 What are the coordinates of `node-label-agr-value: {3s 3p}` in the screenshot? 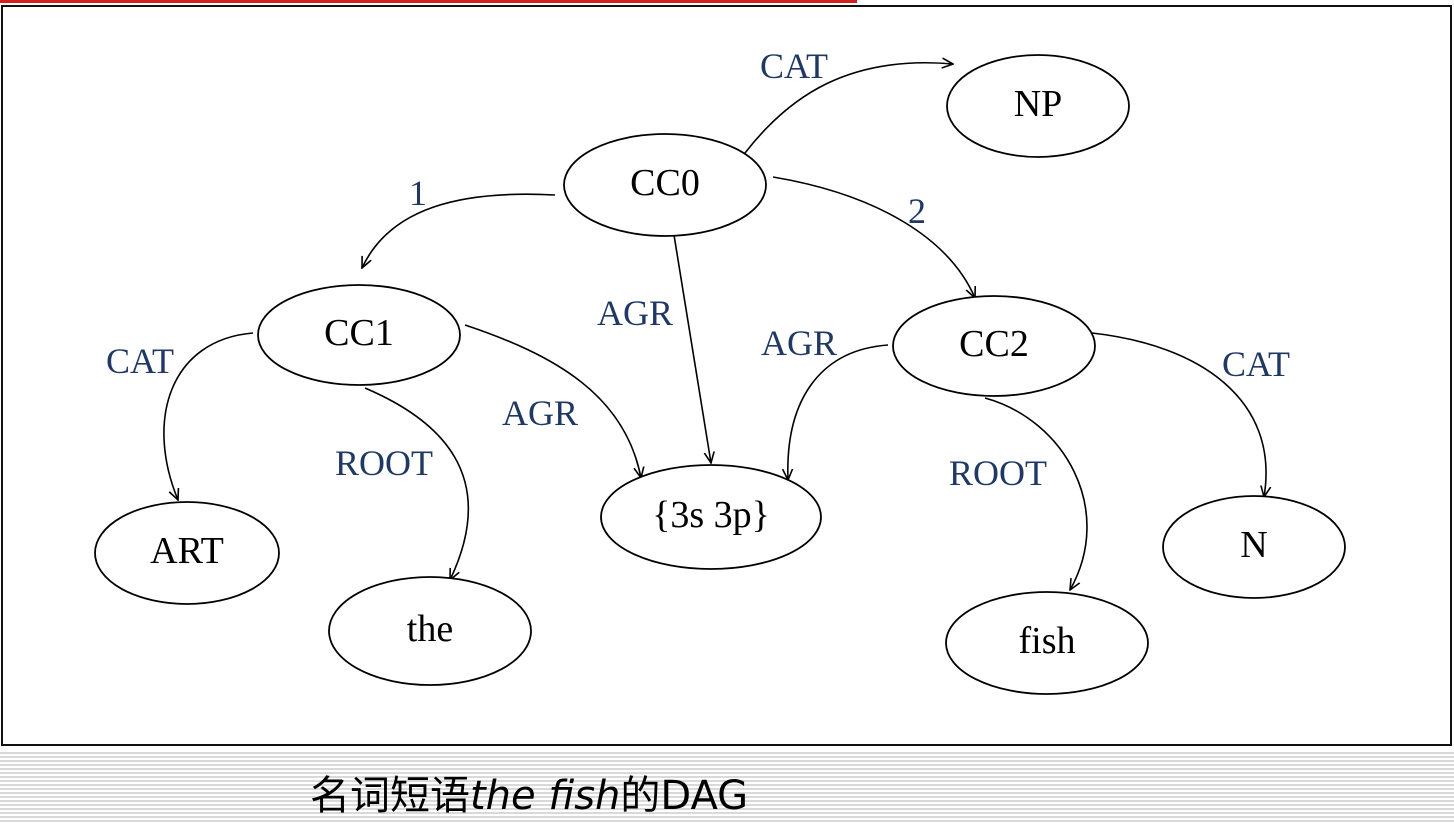 It's located at (711, 515).